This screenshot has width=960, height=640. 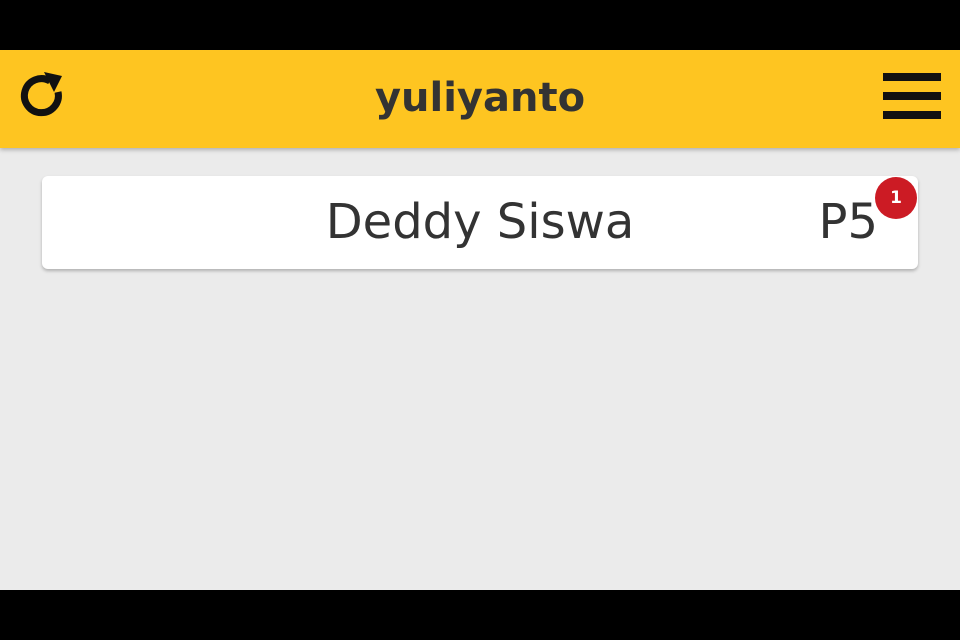 What do you see at coordinates (480, 615) in the screenshot?
I see `navigation-bar-letterbox` at bounding box center [480, 615].